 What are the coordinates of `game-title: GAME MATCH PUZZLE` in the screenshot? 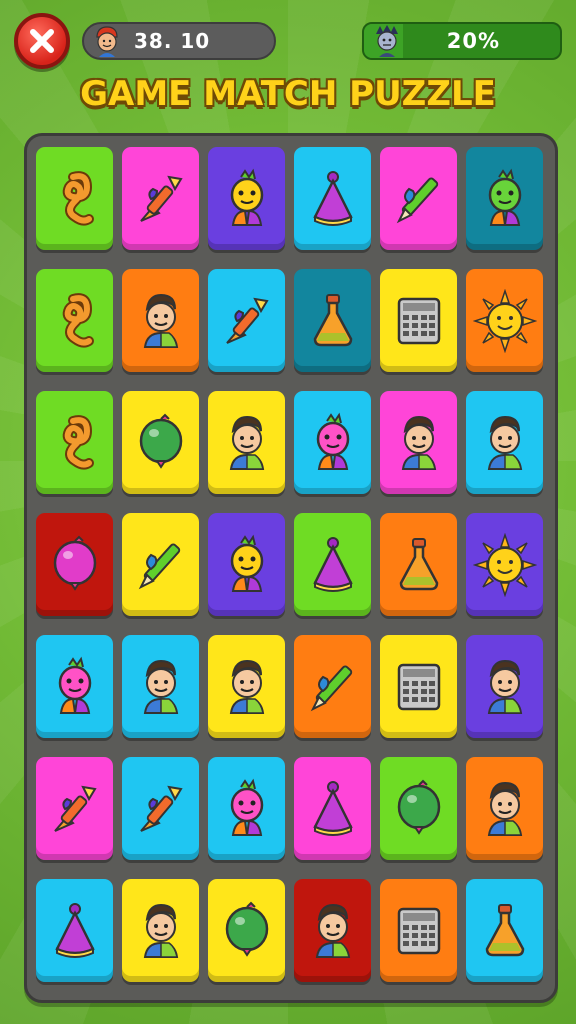 It's located at (288, 94).